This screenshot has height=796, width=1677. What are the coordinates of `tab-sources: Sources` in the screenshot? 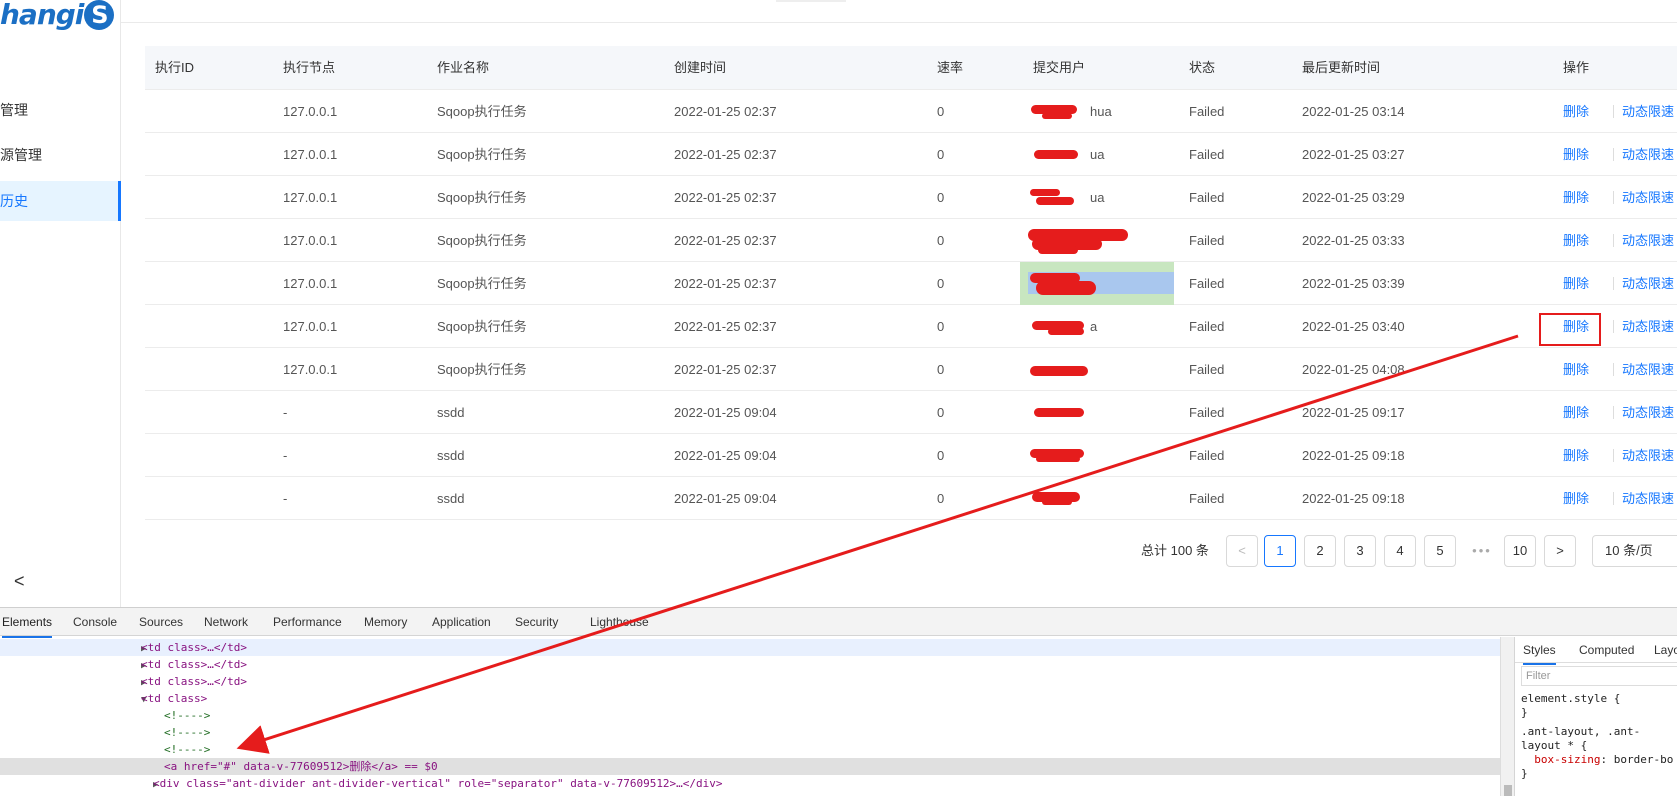 It's located at (161, 622).